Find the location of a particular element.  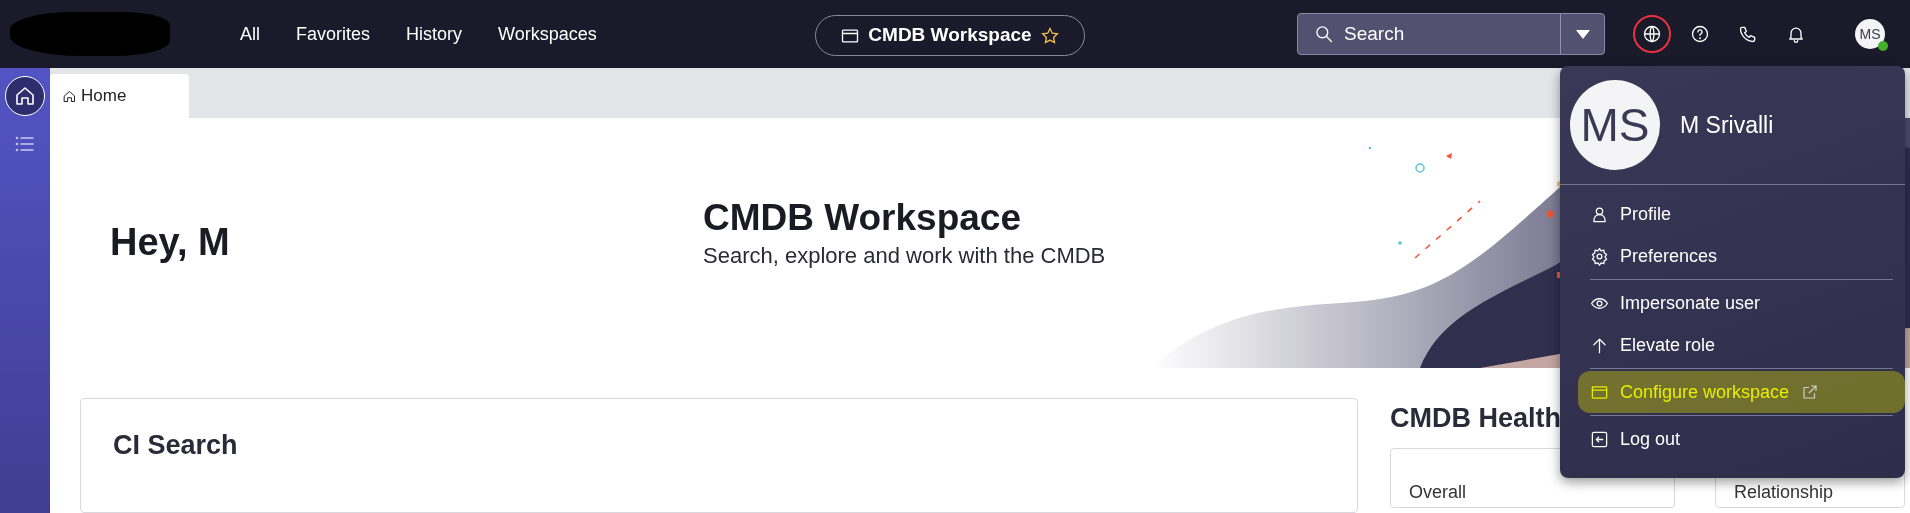

user-avatar: MS is located at coordinates (1615, 125).